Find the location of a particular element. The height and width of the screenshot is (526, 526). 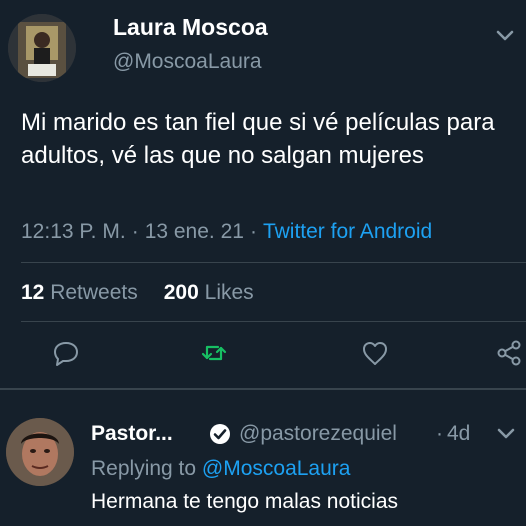

tweet-source-link: Twitter for Android is located at coordinates (347, 231).